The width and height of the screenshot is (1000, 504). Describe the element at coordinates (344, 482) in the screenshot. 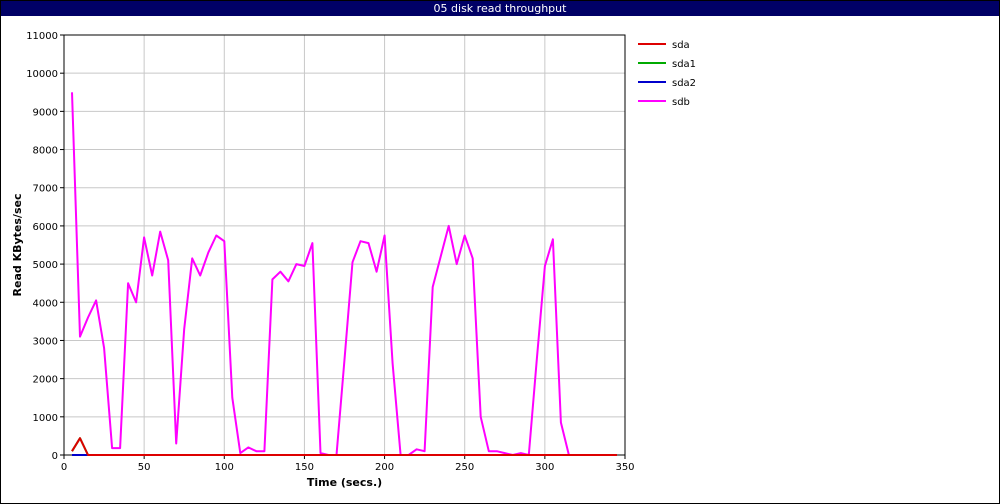

I see `x-axis-label: Time (secs.)` at that location.